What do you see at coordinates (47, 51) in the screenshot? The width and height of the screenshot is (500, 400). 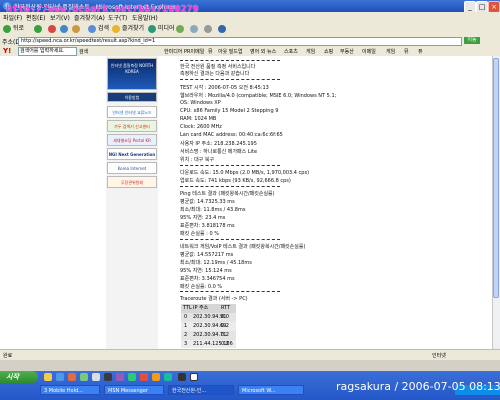 I see `yahoo-search-input: 검색어를 입력하세요.` at bounding box center [47, 51].